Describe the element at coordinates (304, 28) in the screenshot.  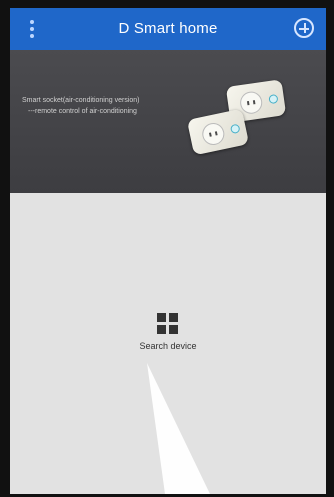
I see `add-circle-icon` at that location.